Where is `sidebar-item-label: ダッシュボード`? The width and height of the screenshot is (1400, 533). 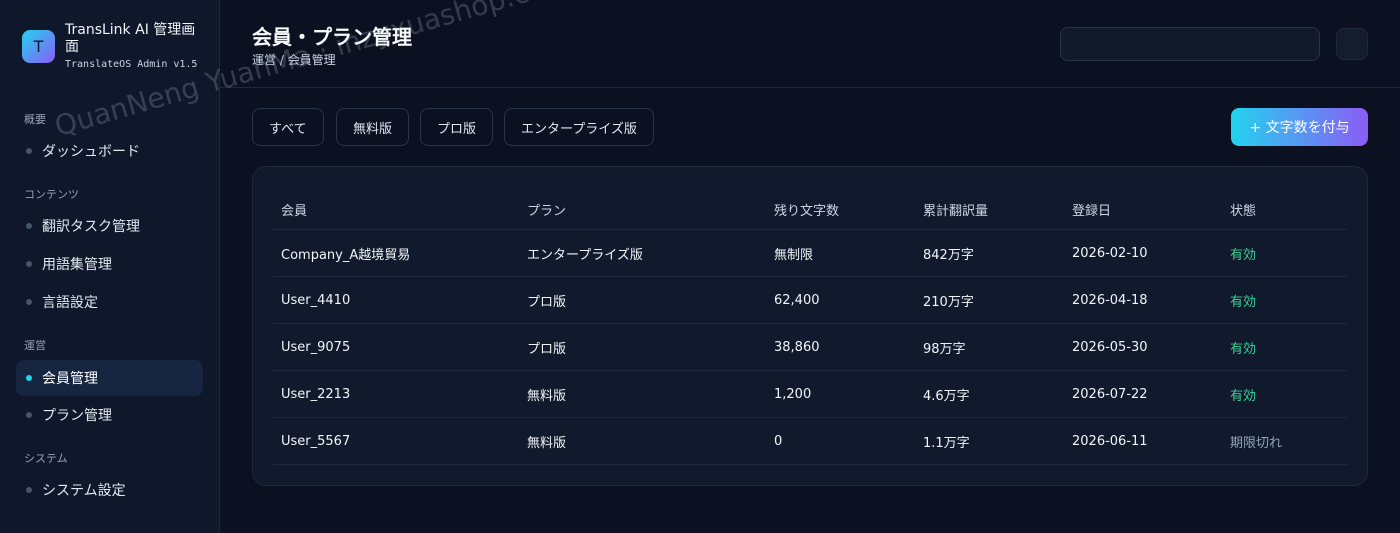 sidebar-item-label: ダッシュボード is located at coordinates (91, 152).